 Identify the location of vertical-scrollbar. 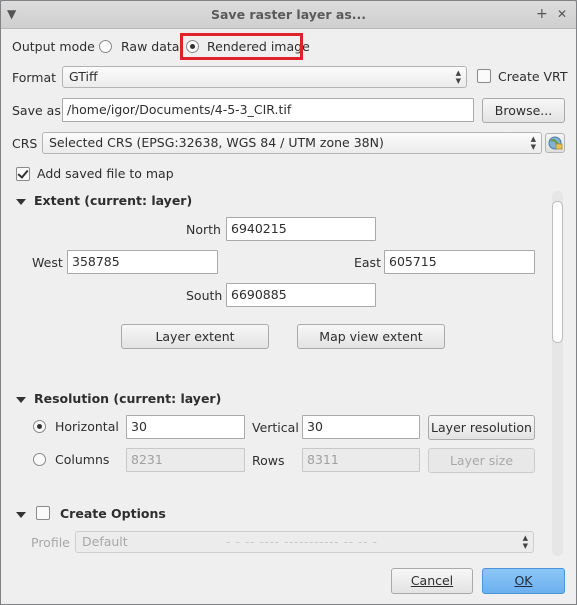
(557, 373).